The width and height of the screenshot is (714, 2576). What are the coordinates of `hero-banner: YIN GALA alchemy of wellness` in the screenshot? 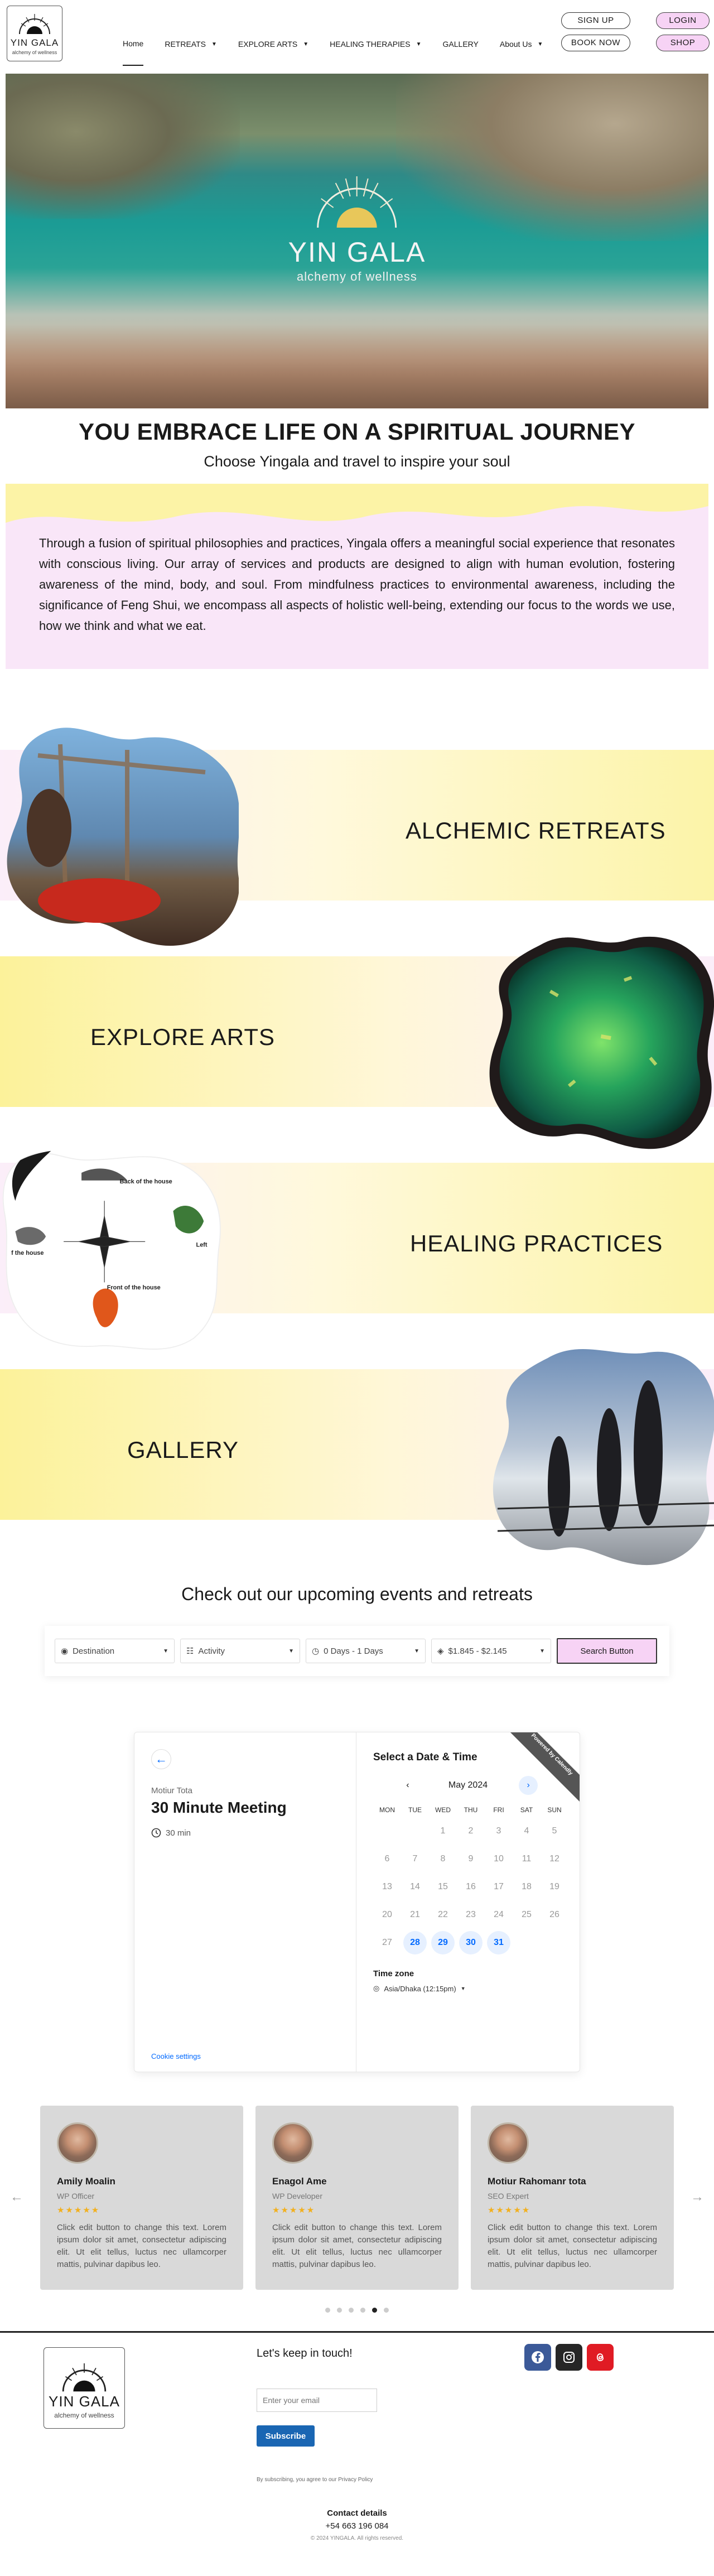 It's located at (357, 241).